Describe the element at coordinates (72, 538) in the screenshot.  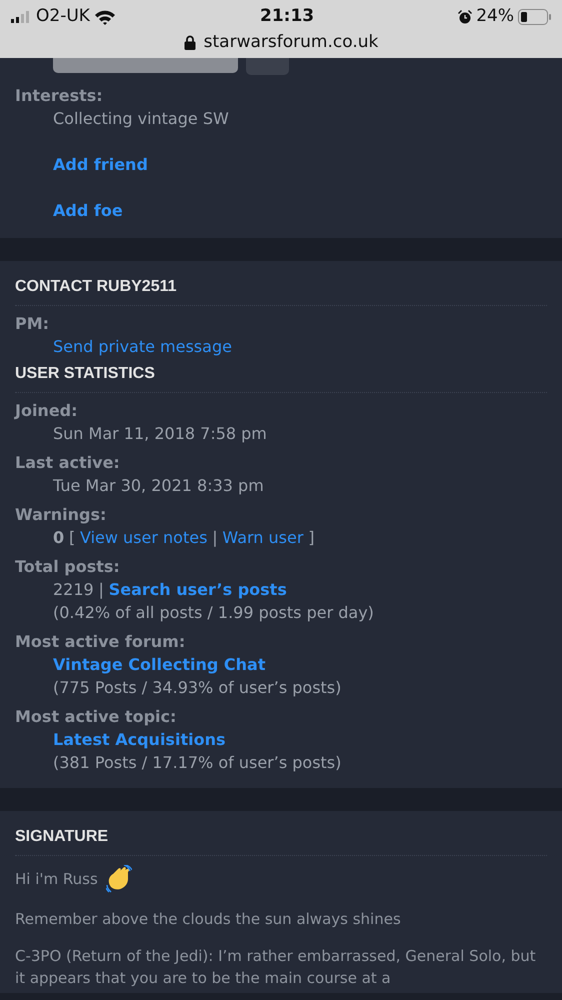
I see `stat-text: [` at that location.